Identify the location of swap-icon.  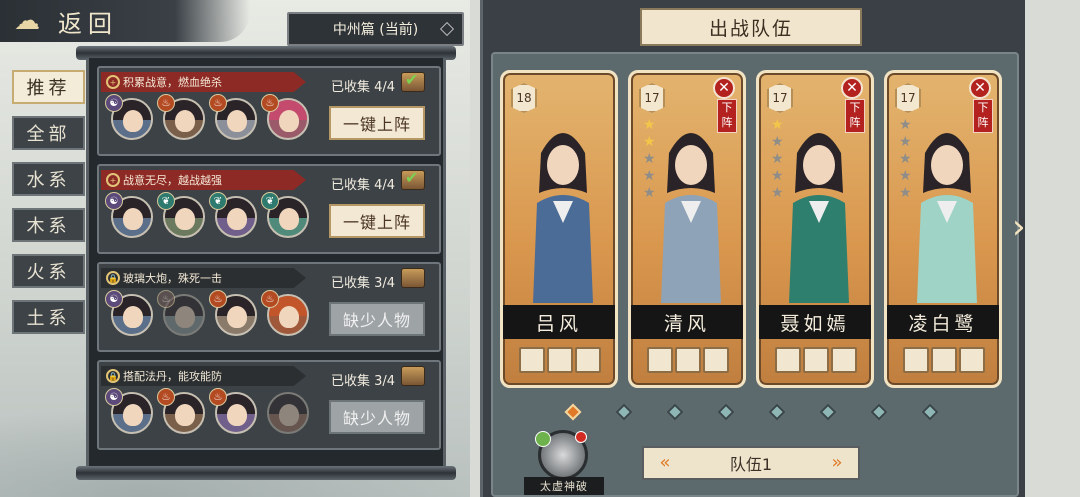
(543, 439).